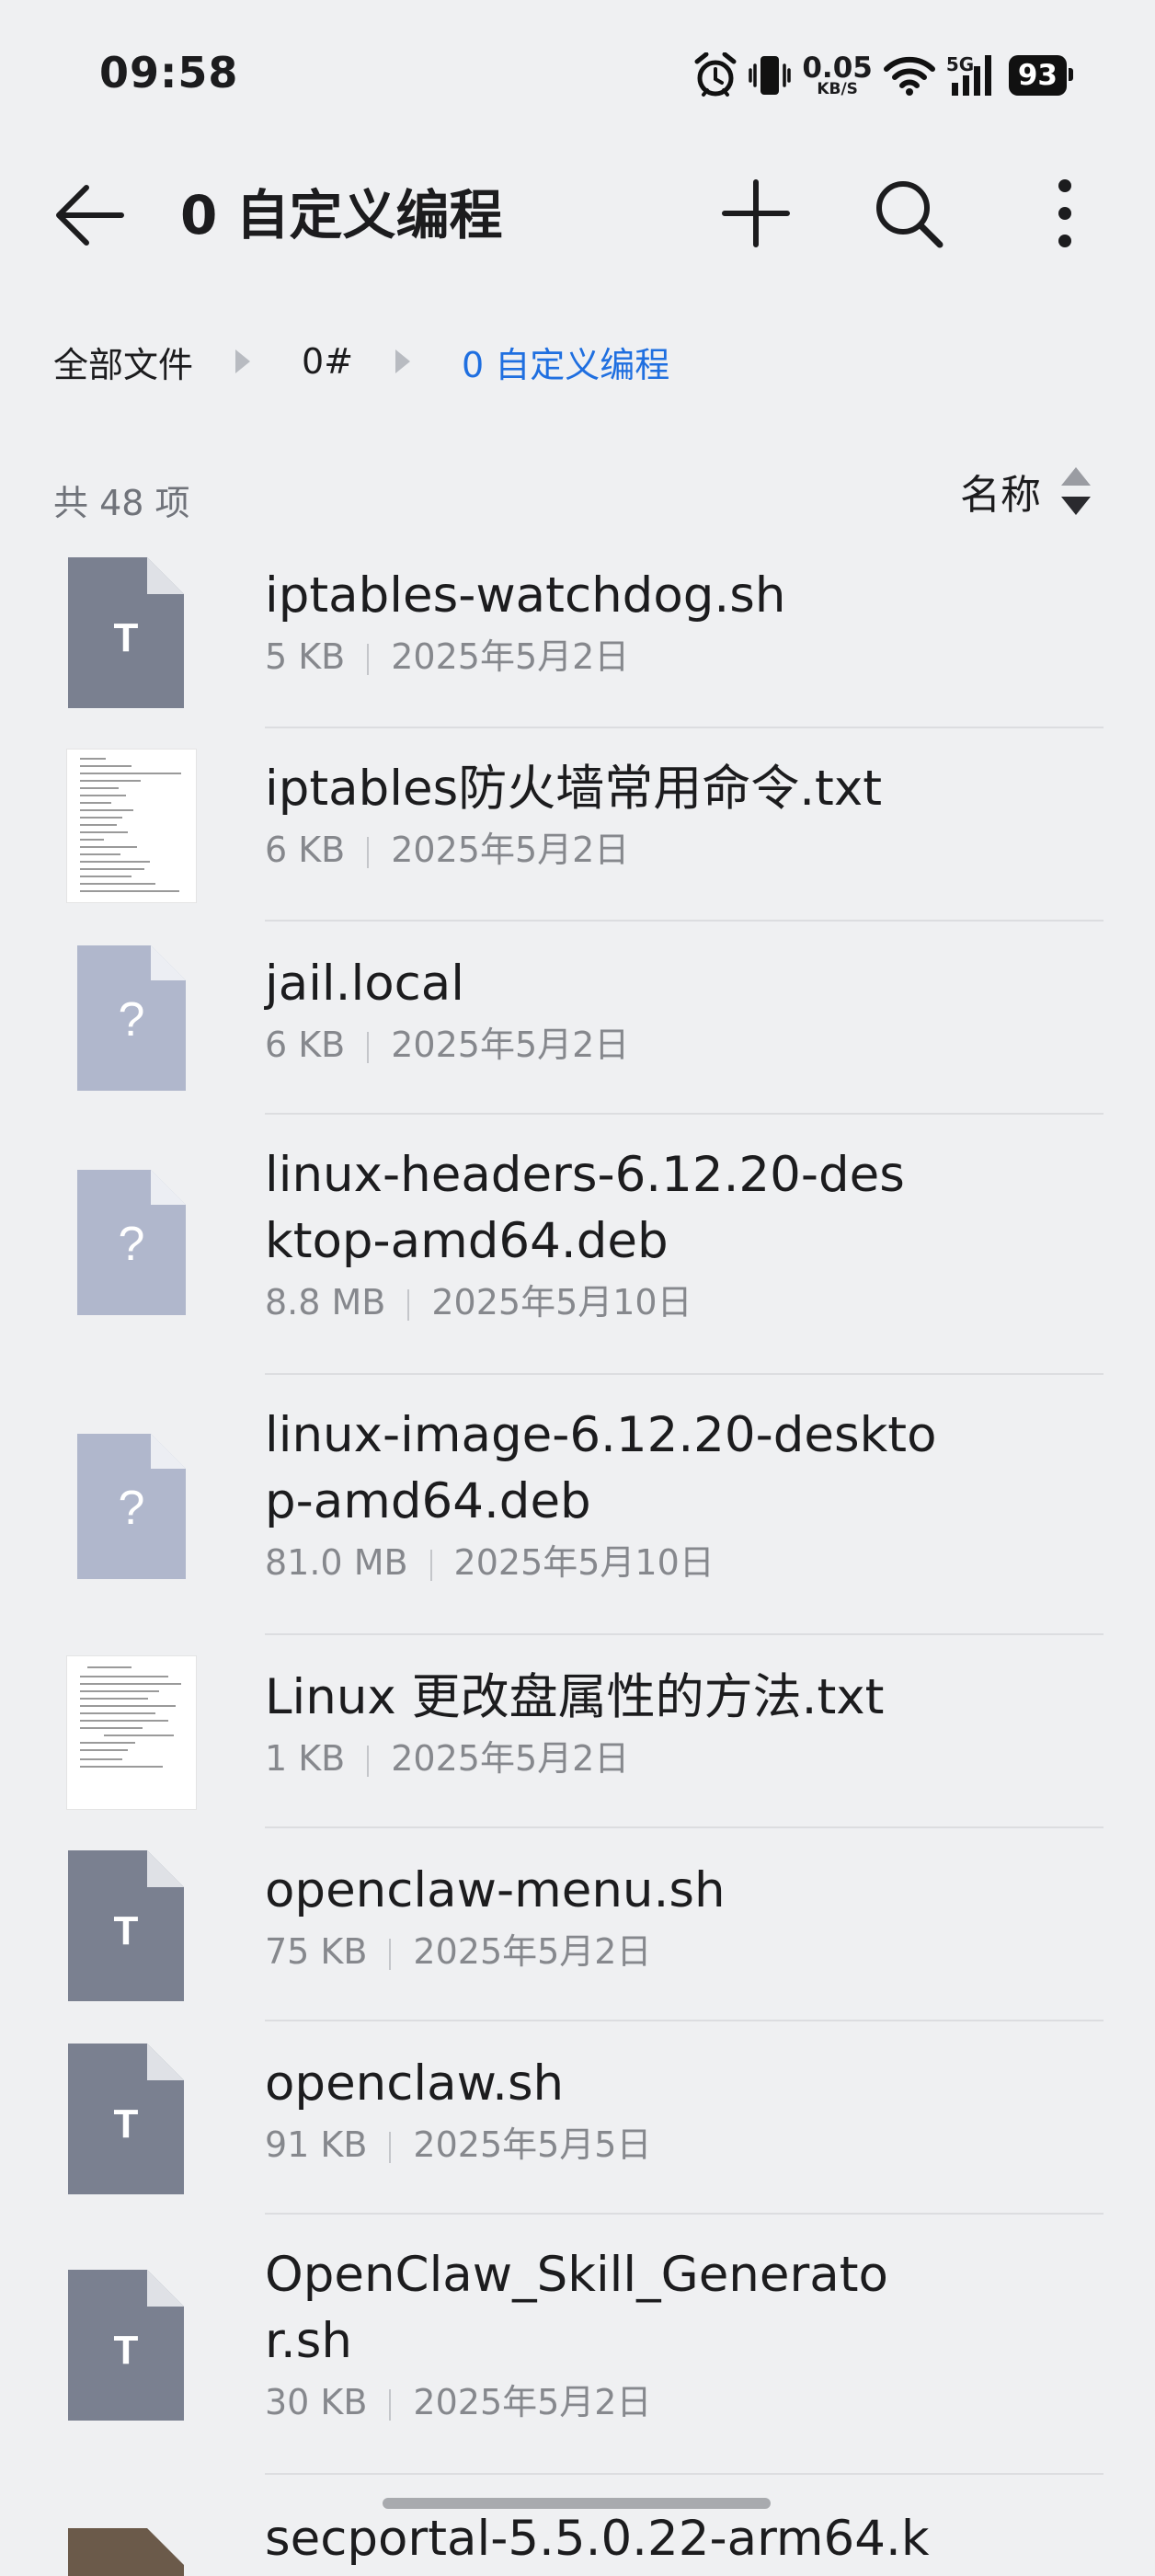 This screenshot has height=2576, width=1155. Describe the element at coordinates (573, 789) in the screenshot. I see `file-name: iptables防火墙常用命令.txt` at that location.